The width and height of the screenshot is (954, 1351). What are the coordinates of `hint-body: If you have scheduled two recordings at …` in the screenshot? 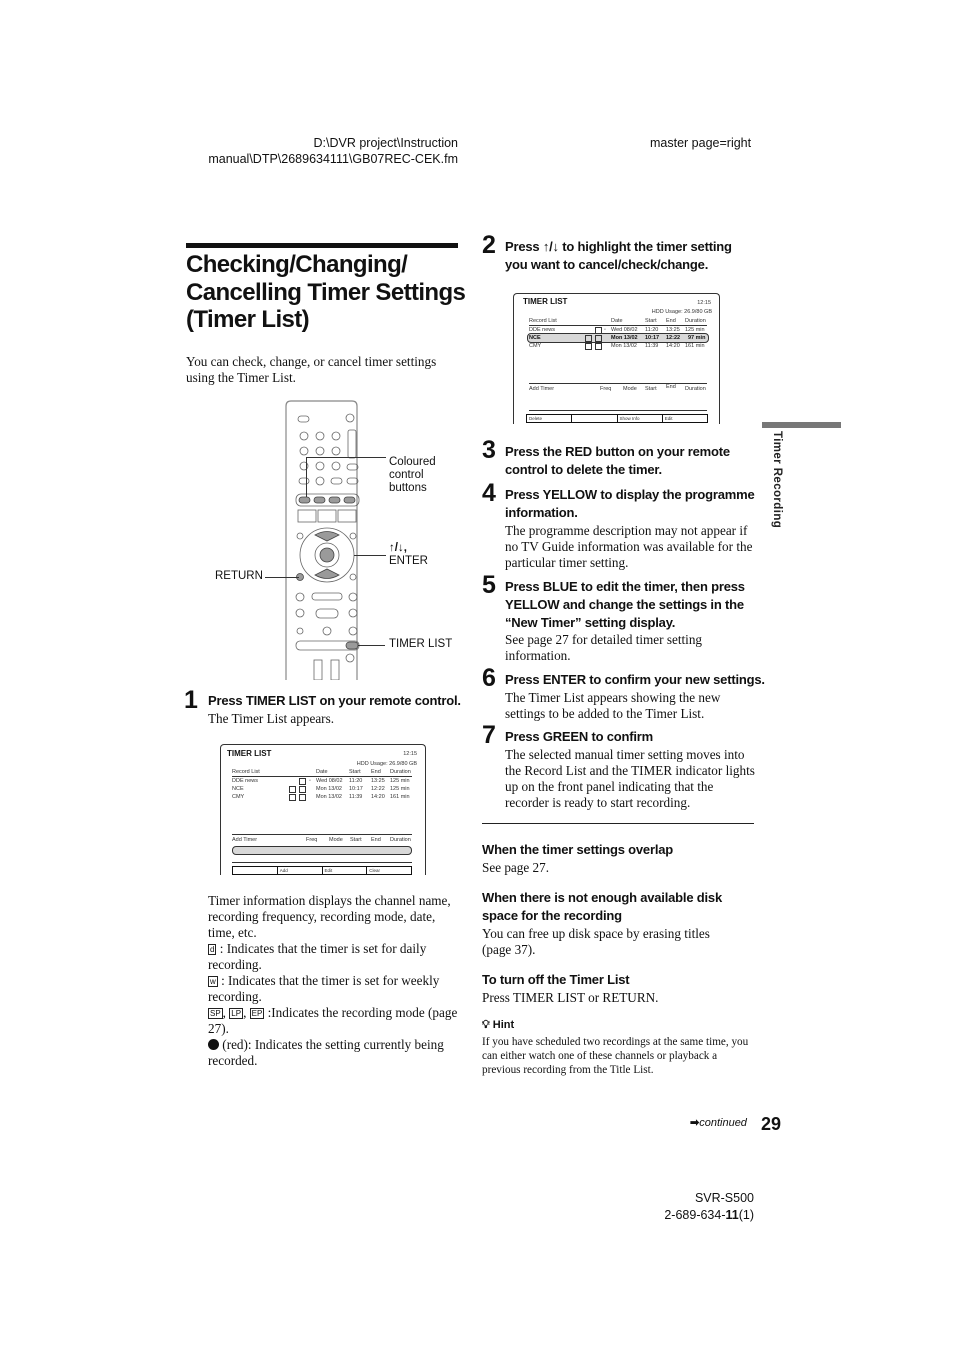 It's located at (615, 1056).